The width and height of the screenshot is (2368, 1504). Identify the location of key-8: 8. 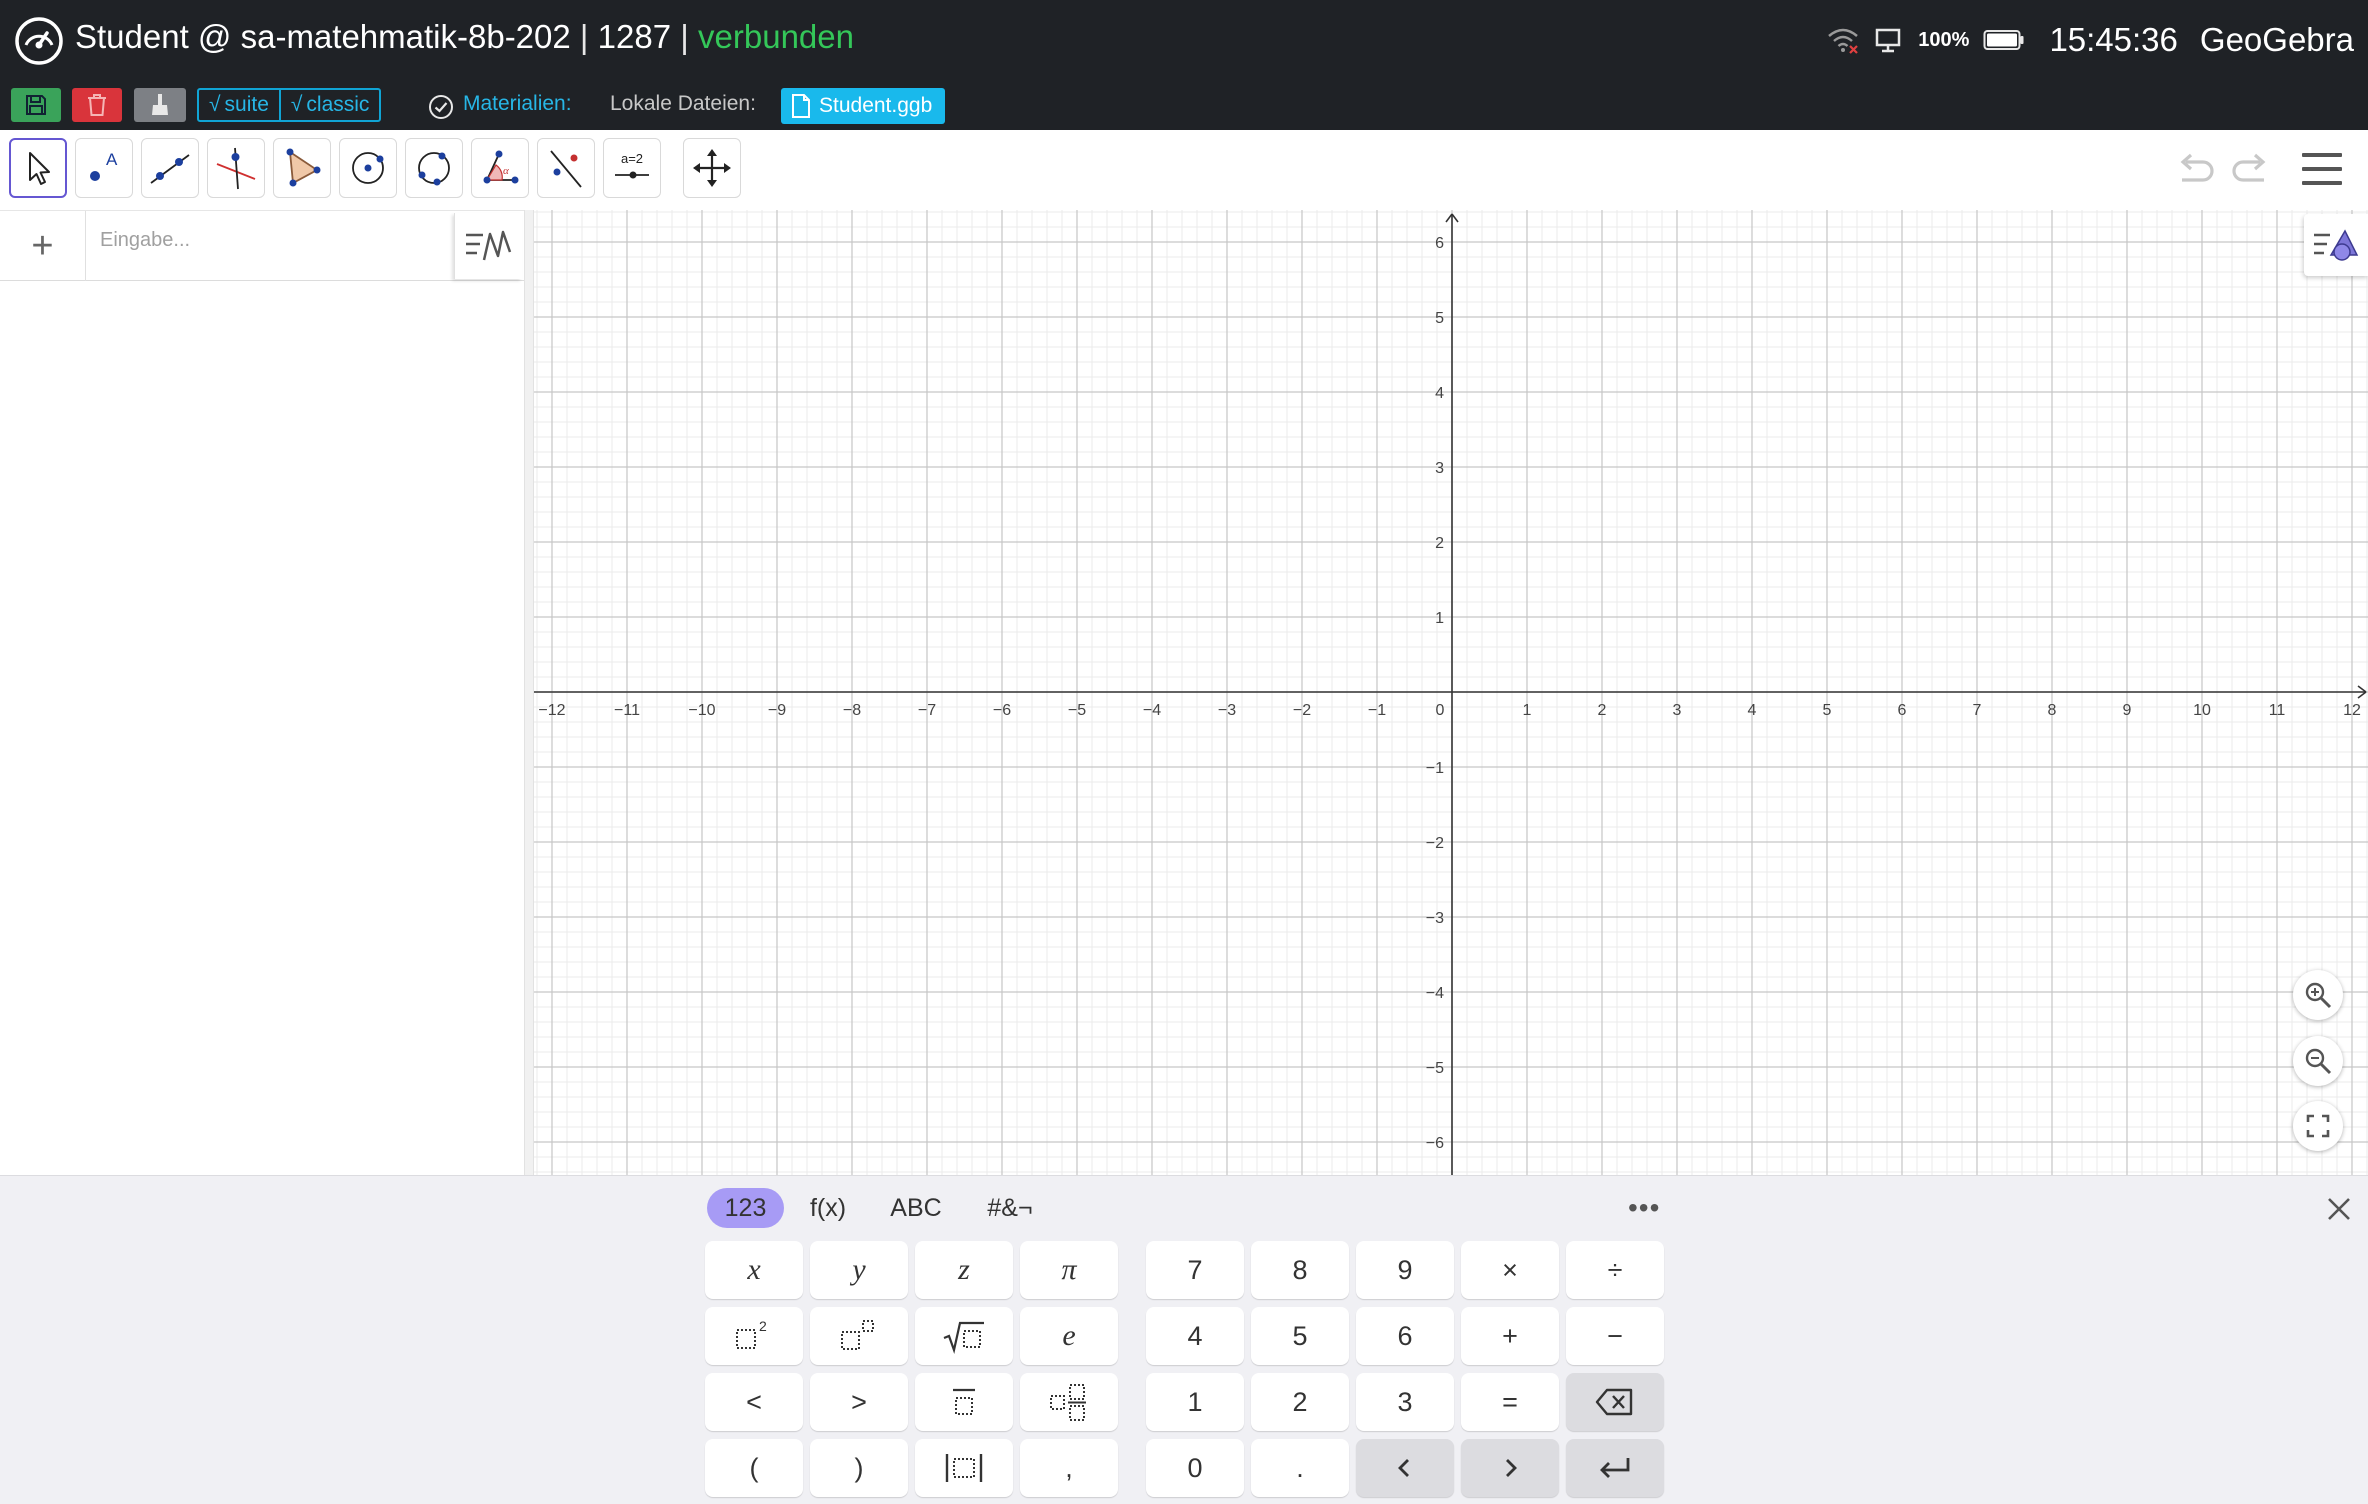
(1300, 1270).